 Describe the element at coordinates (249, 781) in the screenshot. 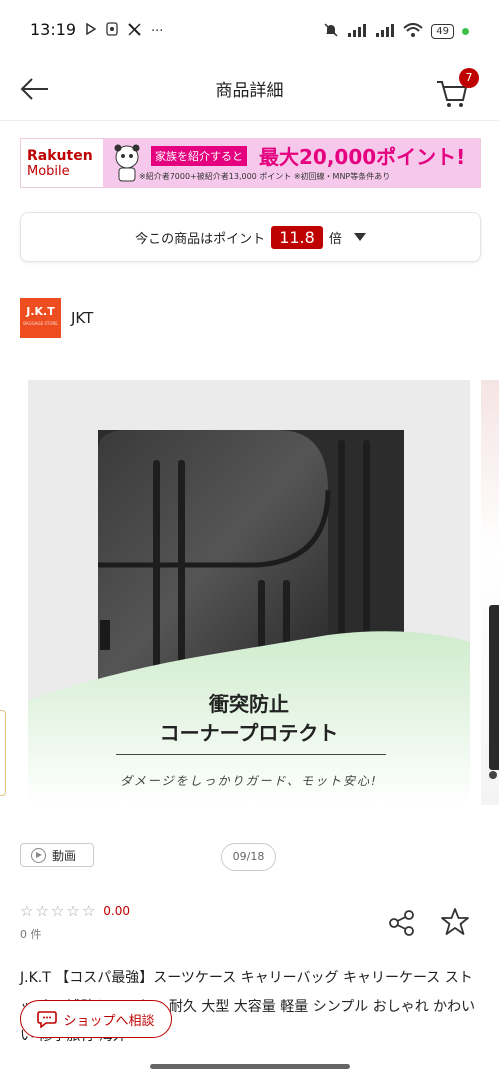

I see `image-caption-subtitle: ダメージをしっかりガード、モット安心!` at that location.